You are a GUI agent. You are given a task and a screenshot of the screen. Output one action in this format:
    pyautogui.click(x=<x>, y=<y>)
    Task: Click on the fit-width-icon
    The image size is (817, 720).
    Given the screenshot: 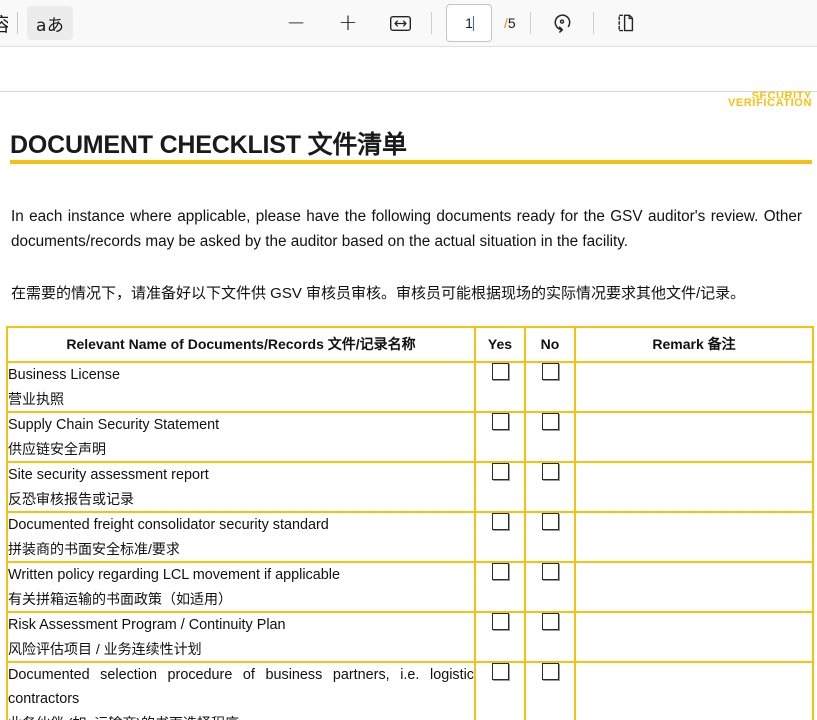 What is the action you would take?
    pyautogui.click(x=400, y=23)
    